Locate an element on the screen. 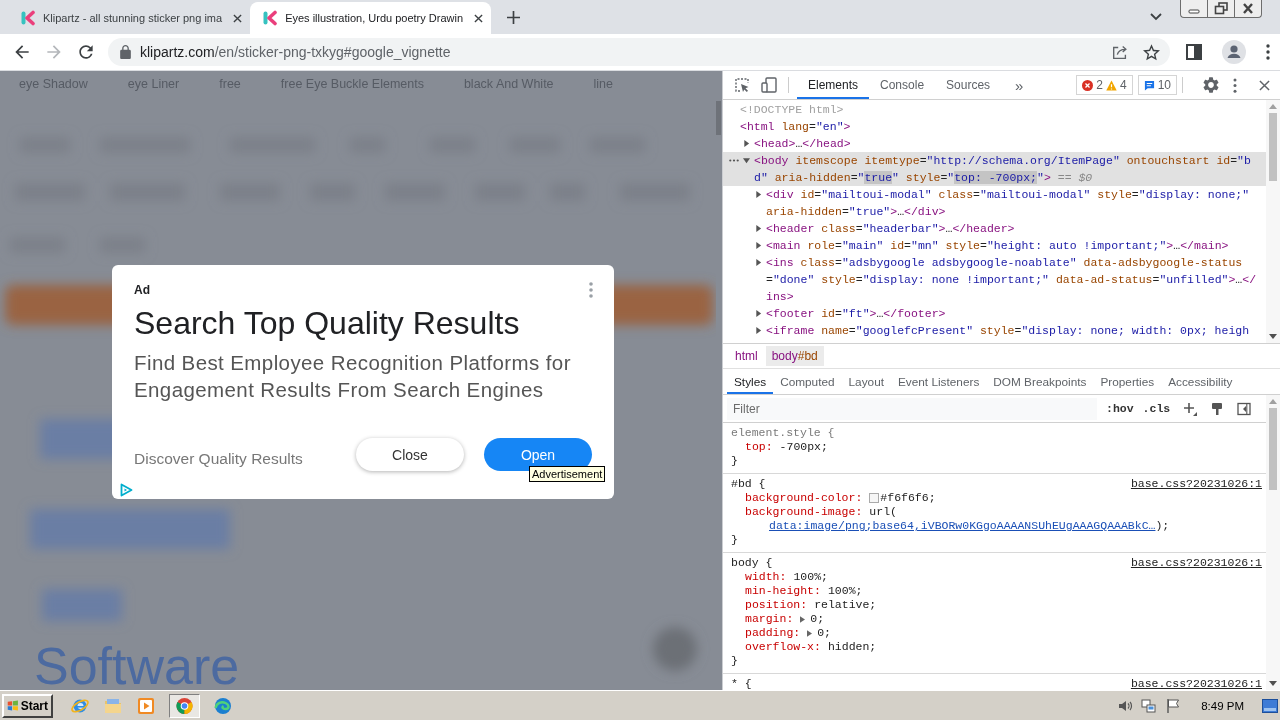 Image resolution: width=1280 pixels, height=720 pixels. styles-pane-tab: Properties is located at coordinates (1127, 381).